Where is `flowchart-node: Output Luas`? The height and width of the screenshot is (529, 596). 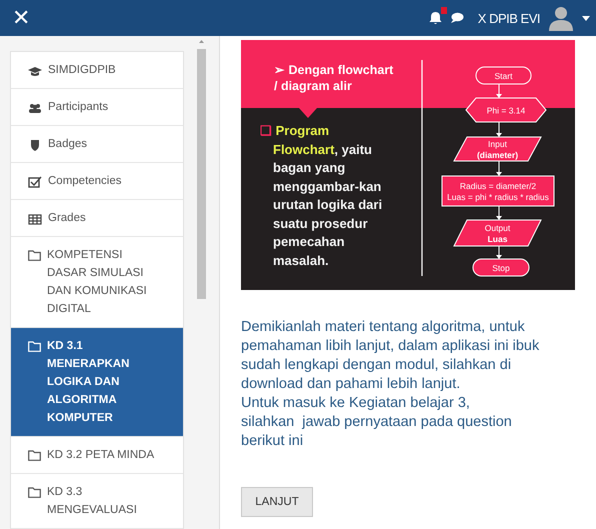
flowchart-node: Output Luas is located at coordinates (497, 233).